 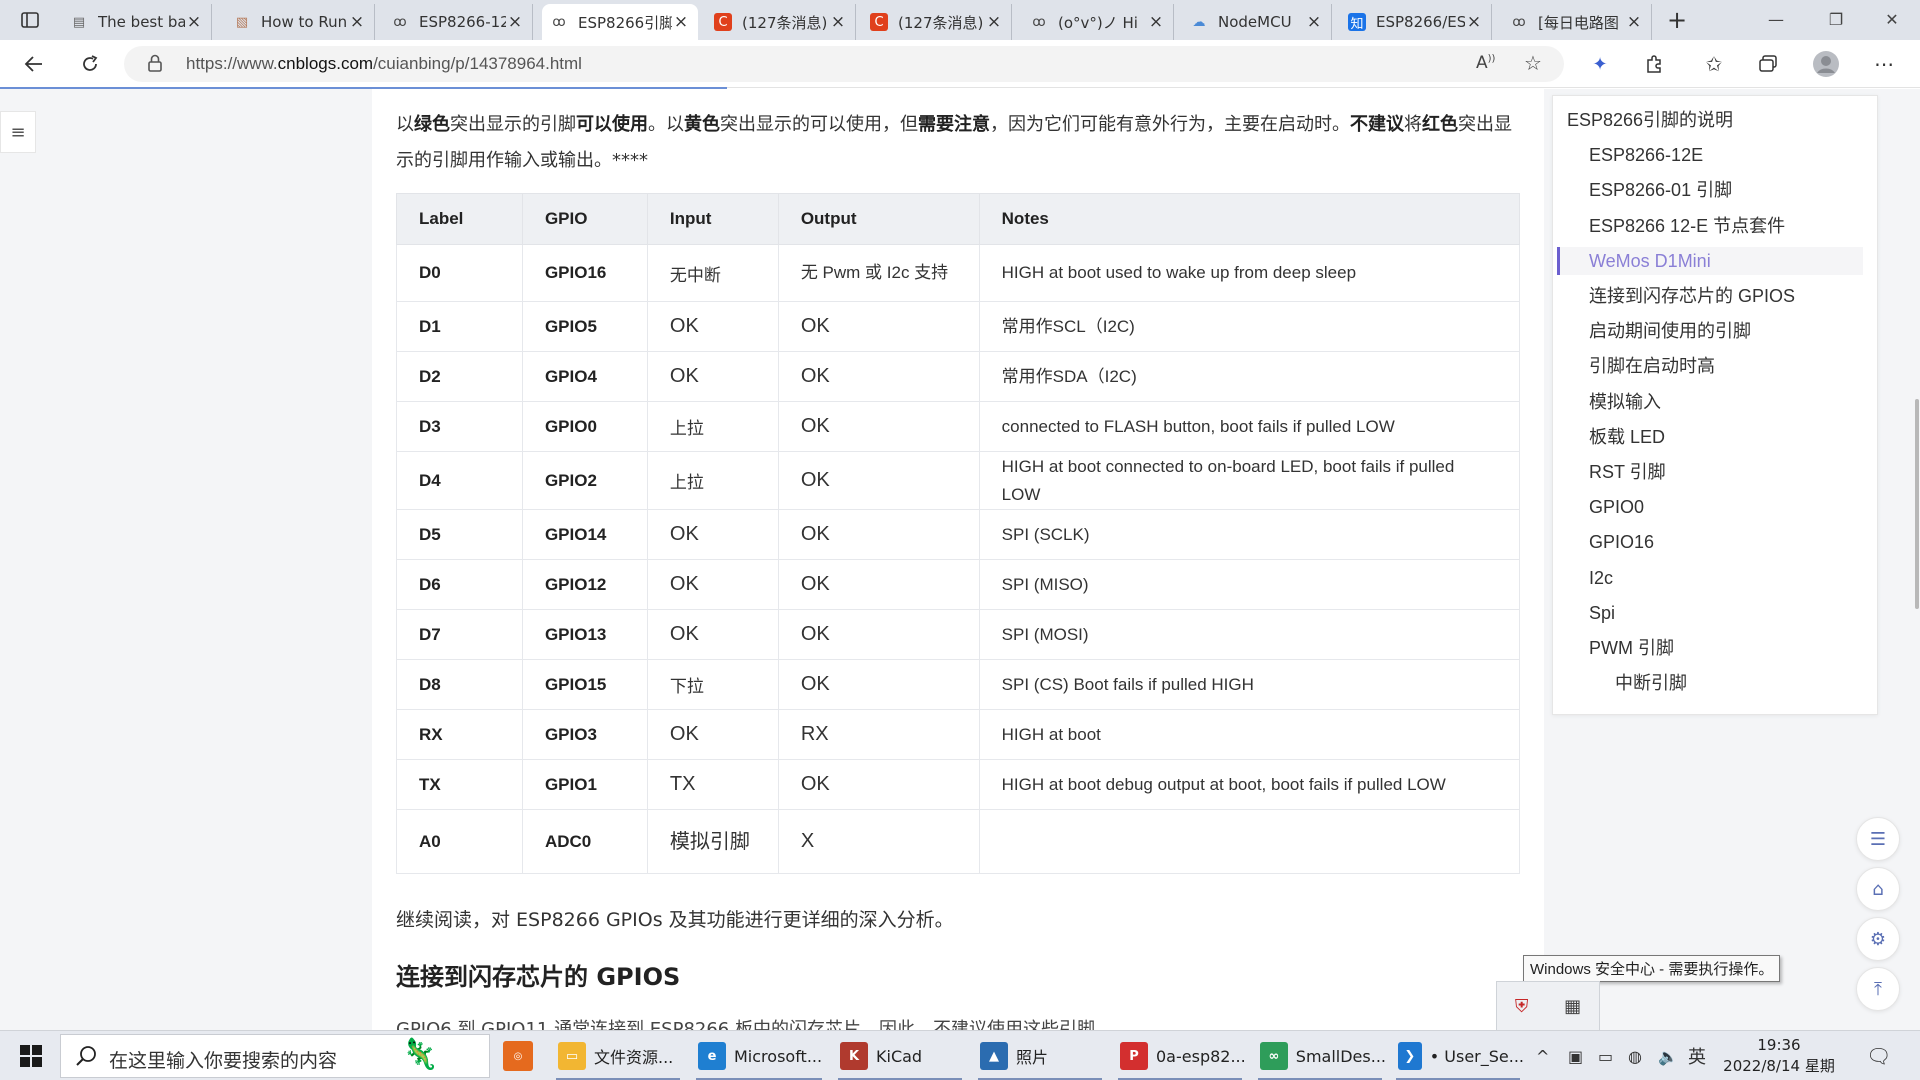 What do you see at coordinates (1420, 22) in the screenshot?
I see `tab-title: ESP8266/ES` at bounding box center [1420, 22].